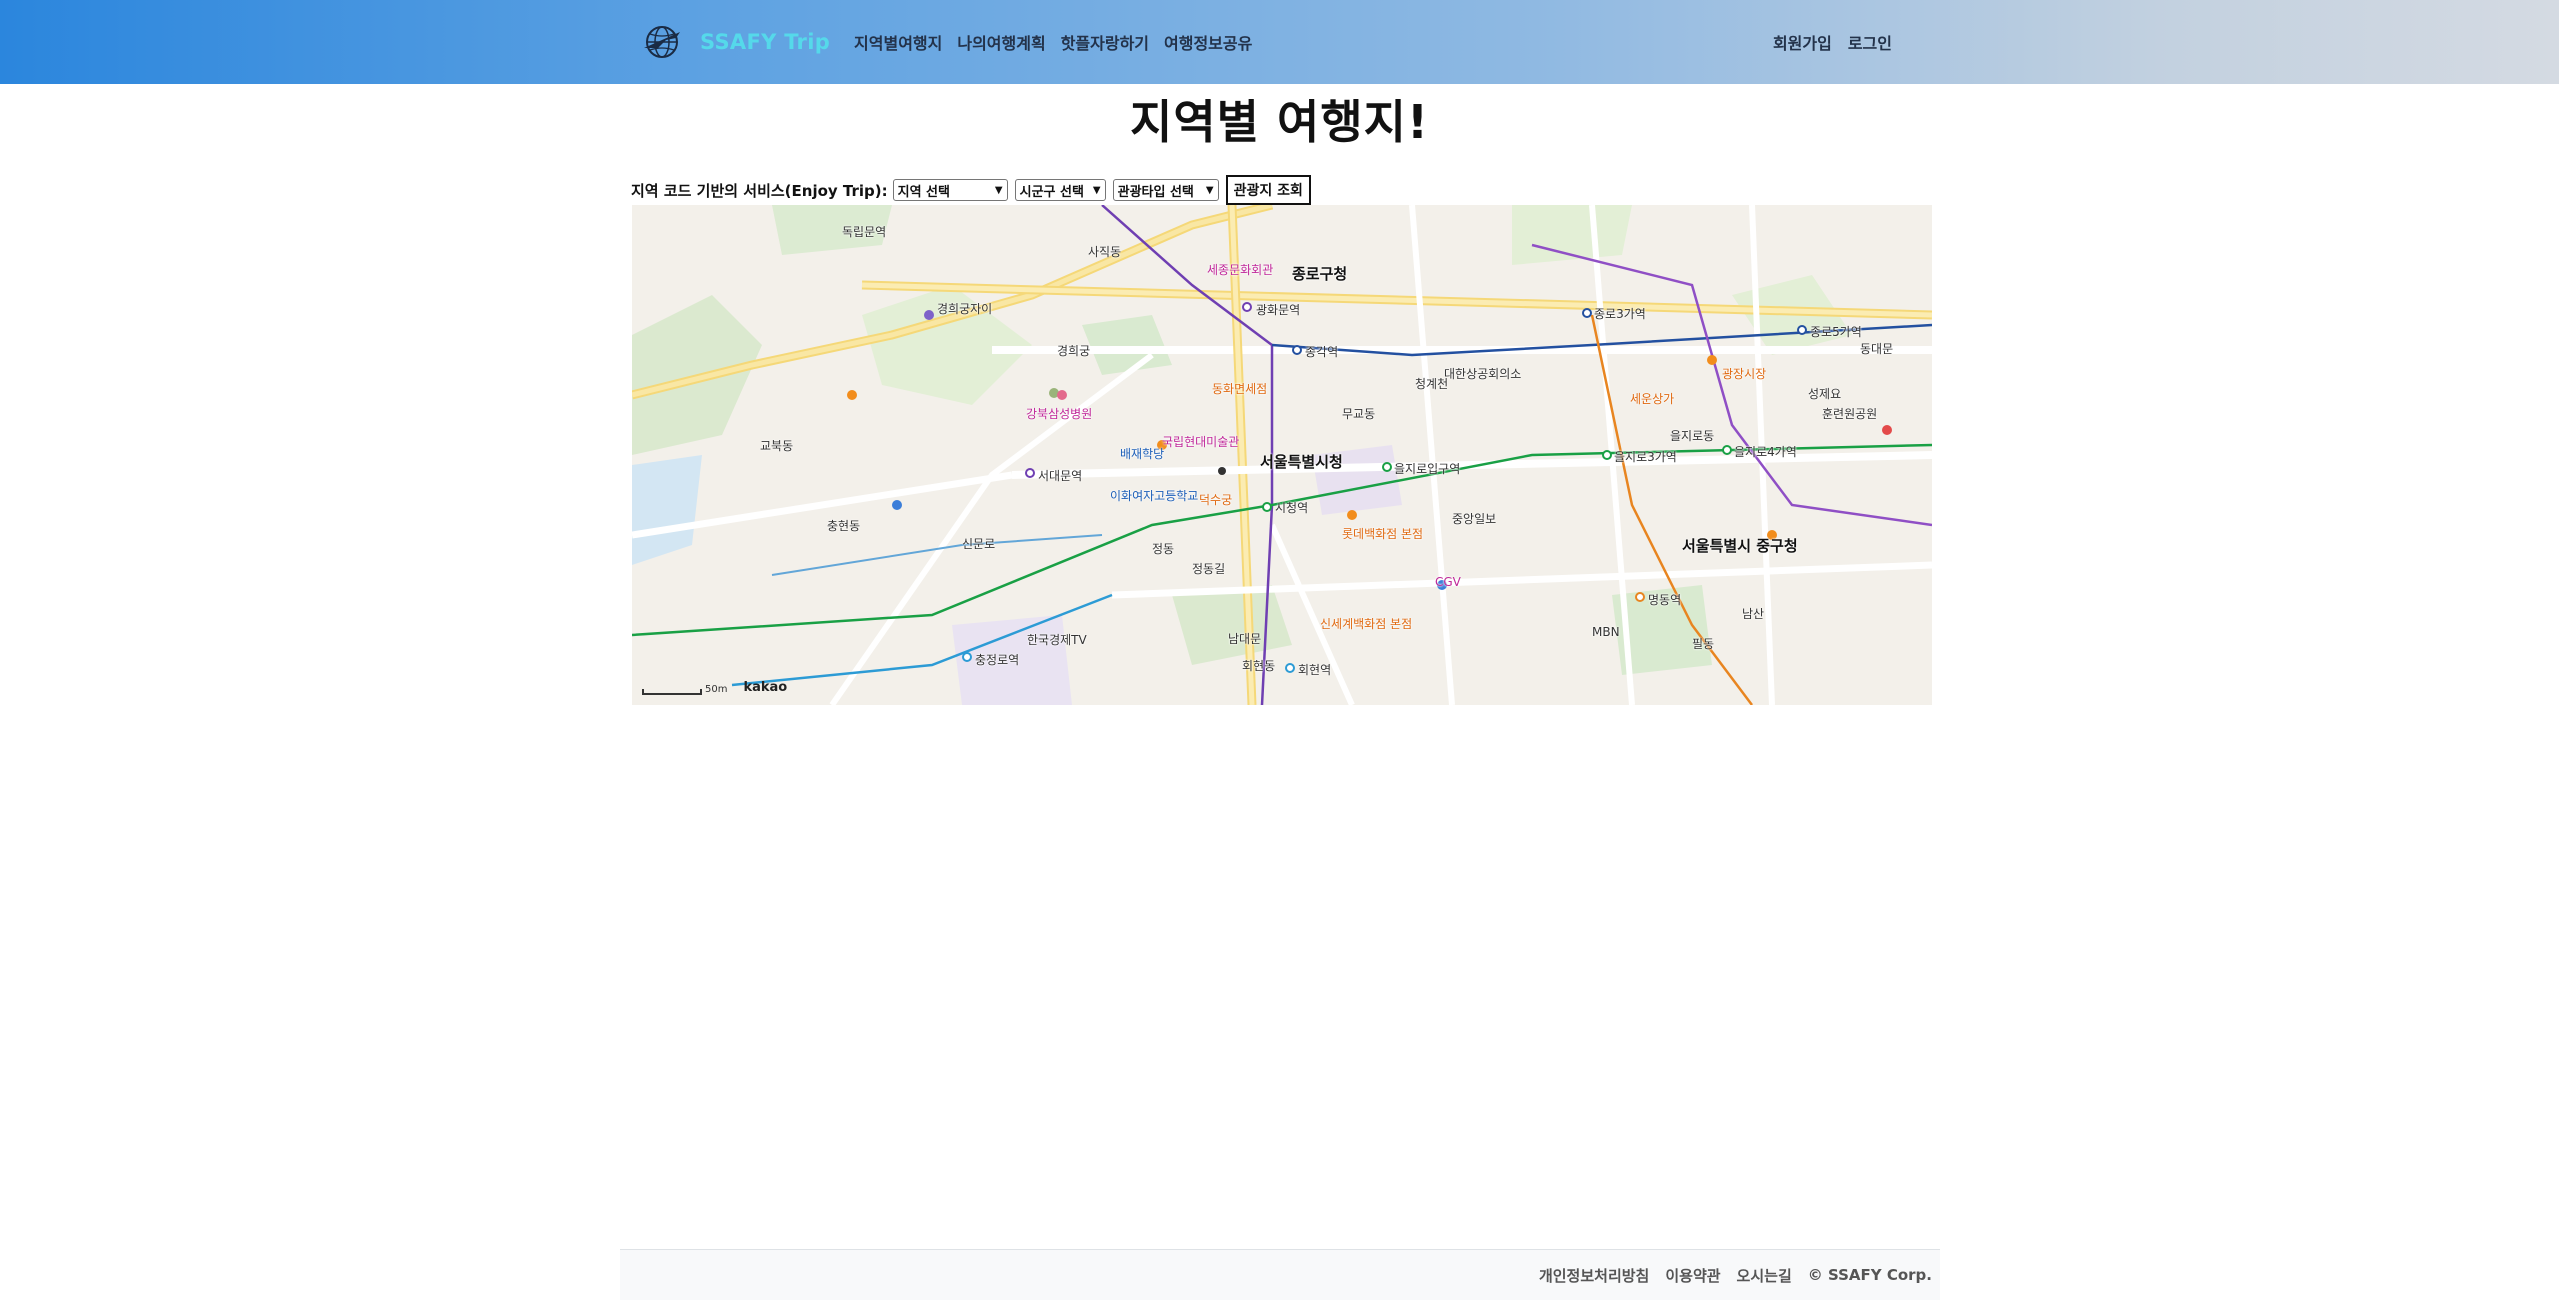  What do you see at coordinates (662, 42) in the screenshot?
I see `globe-airplane-logo-icon` at bounding box center [662, 42].